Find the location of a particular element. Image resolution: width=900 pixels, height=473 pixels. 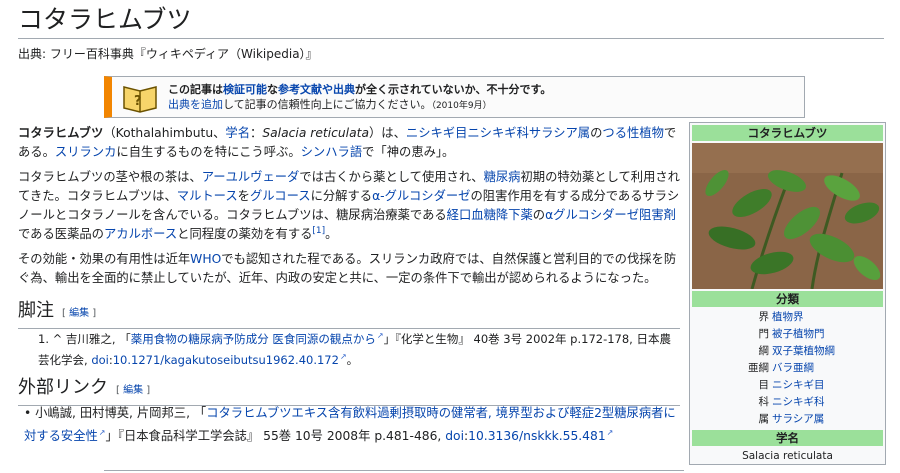

wiki-link: 糖尿病 is located at coordinates (502, 177).